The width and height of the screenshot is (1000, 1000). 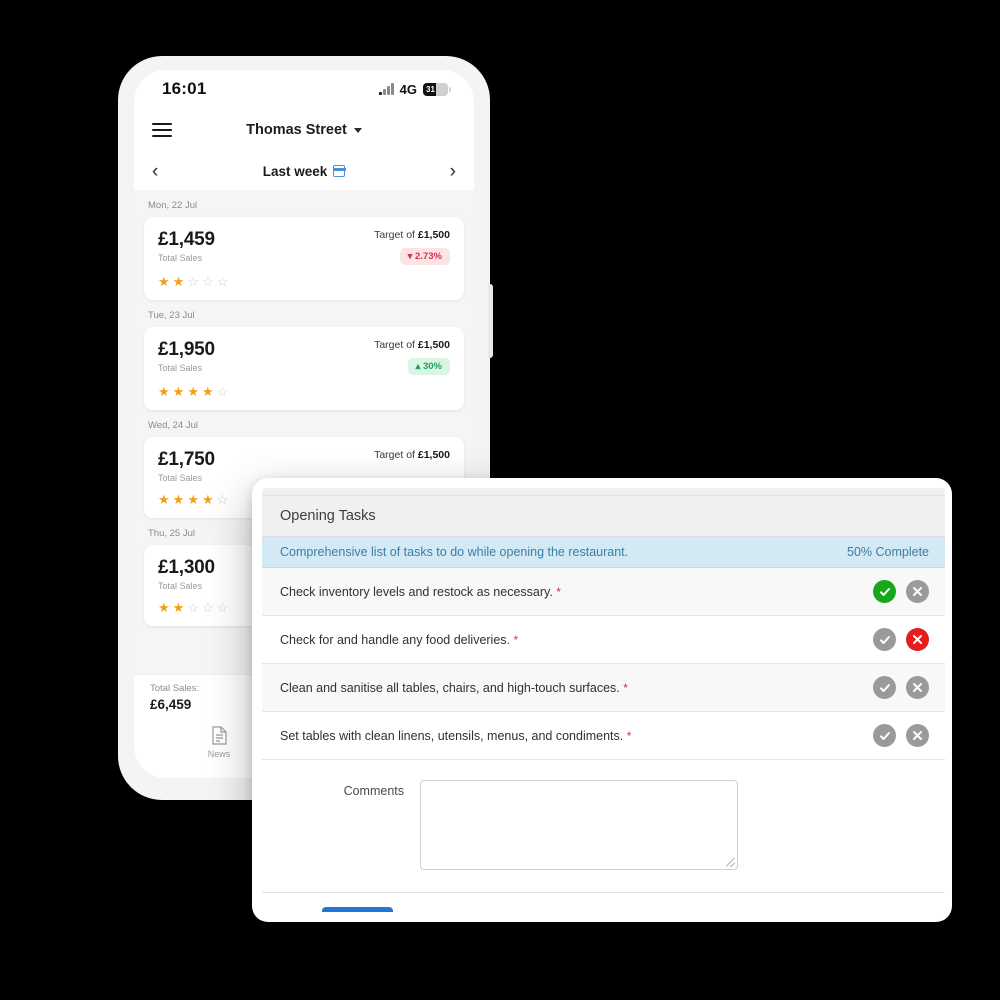 What do you see at coordinates (603, 516) in the screenshot?
I see `dialog-header: Opening Tasks` at bounding box center [603, 516].